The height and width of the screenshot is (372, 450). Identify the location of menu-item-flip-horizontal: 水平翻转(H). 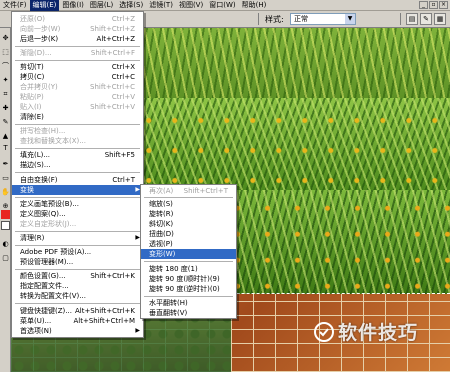
(188, 303).